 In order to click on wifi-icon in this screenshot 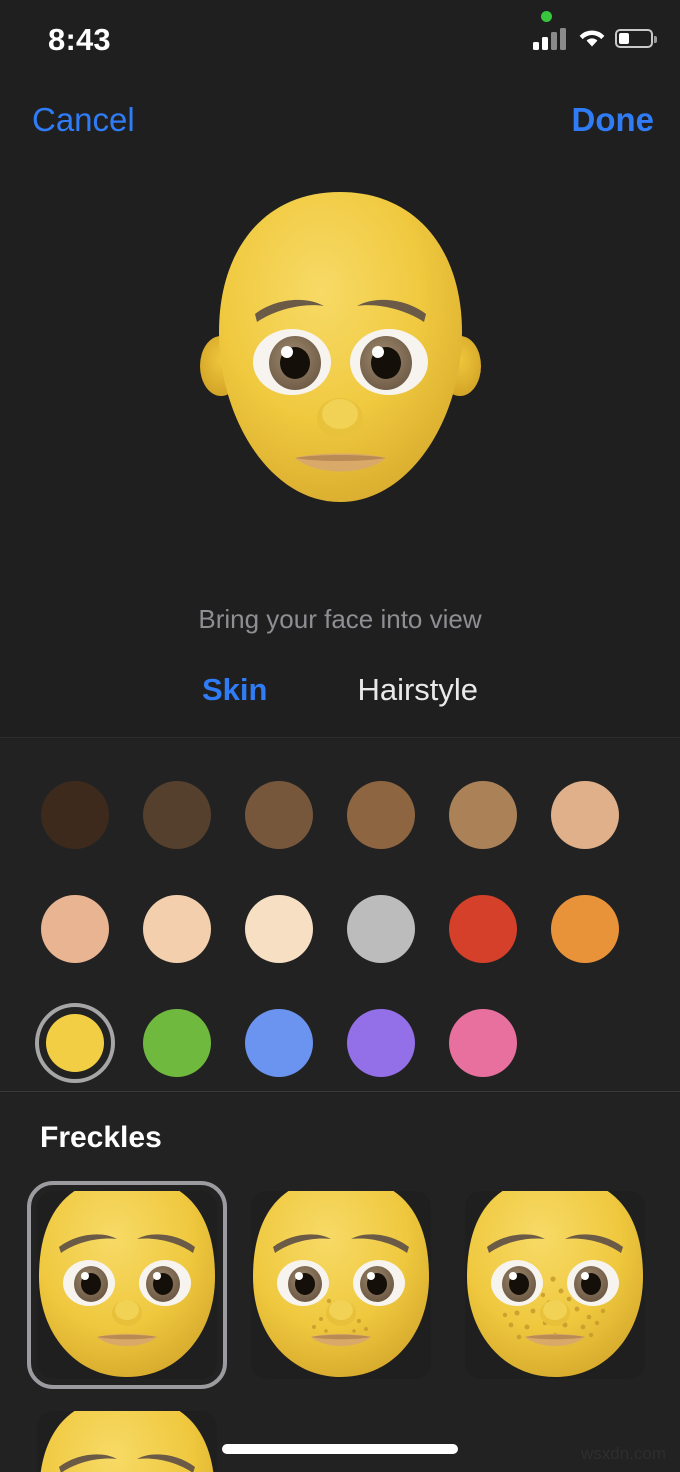, I will do `click(592, 38)`.